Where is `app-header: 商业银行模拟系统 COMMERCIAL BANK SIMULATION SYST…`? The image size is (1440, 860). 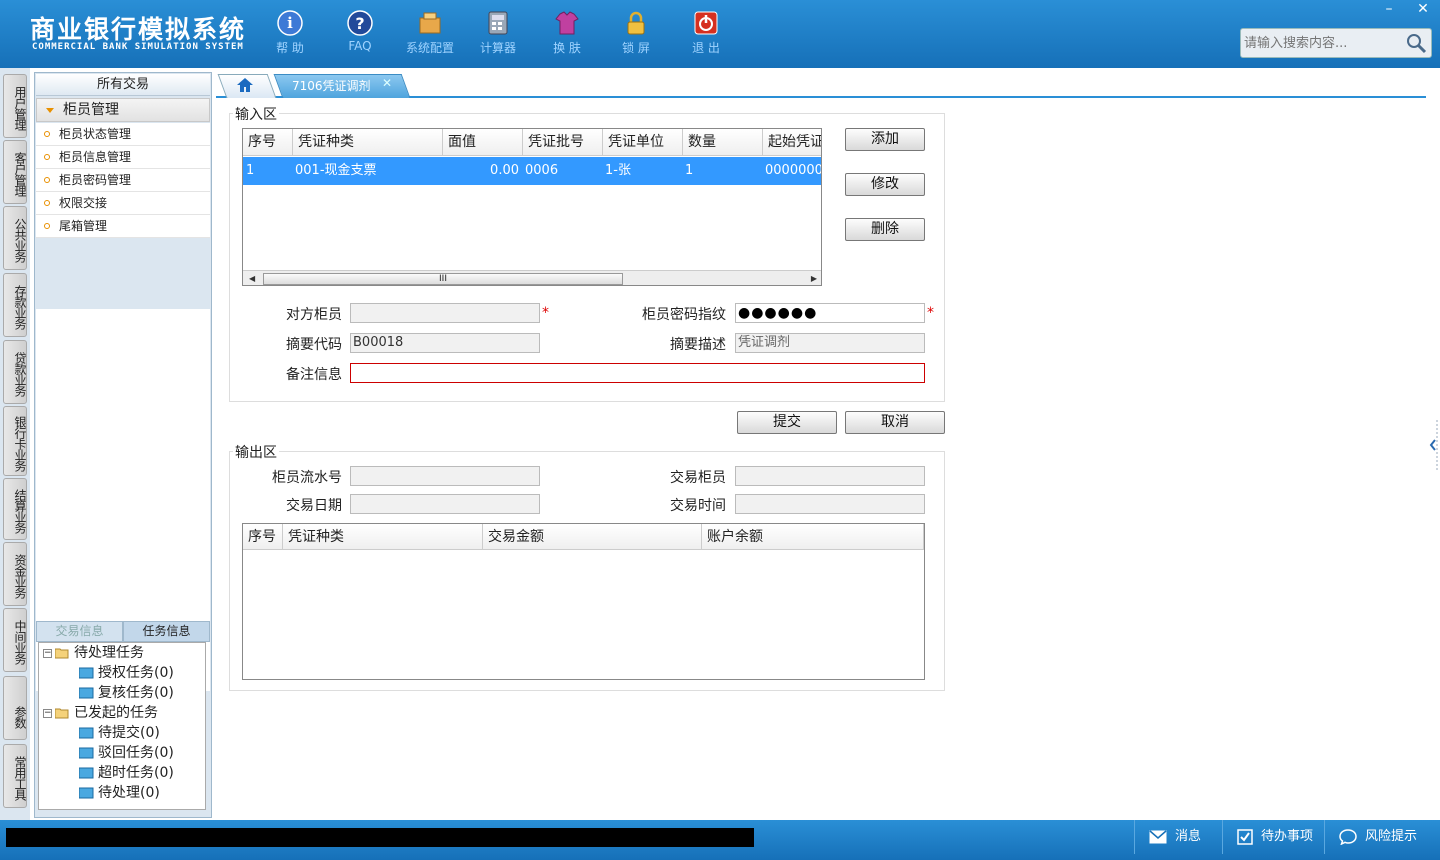 app-header: 商业银行模拟系统 COMMERCIAL BANK SIMULATION SYST… is located at coordinates (720, 34).